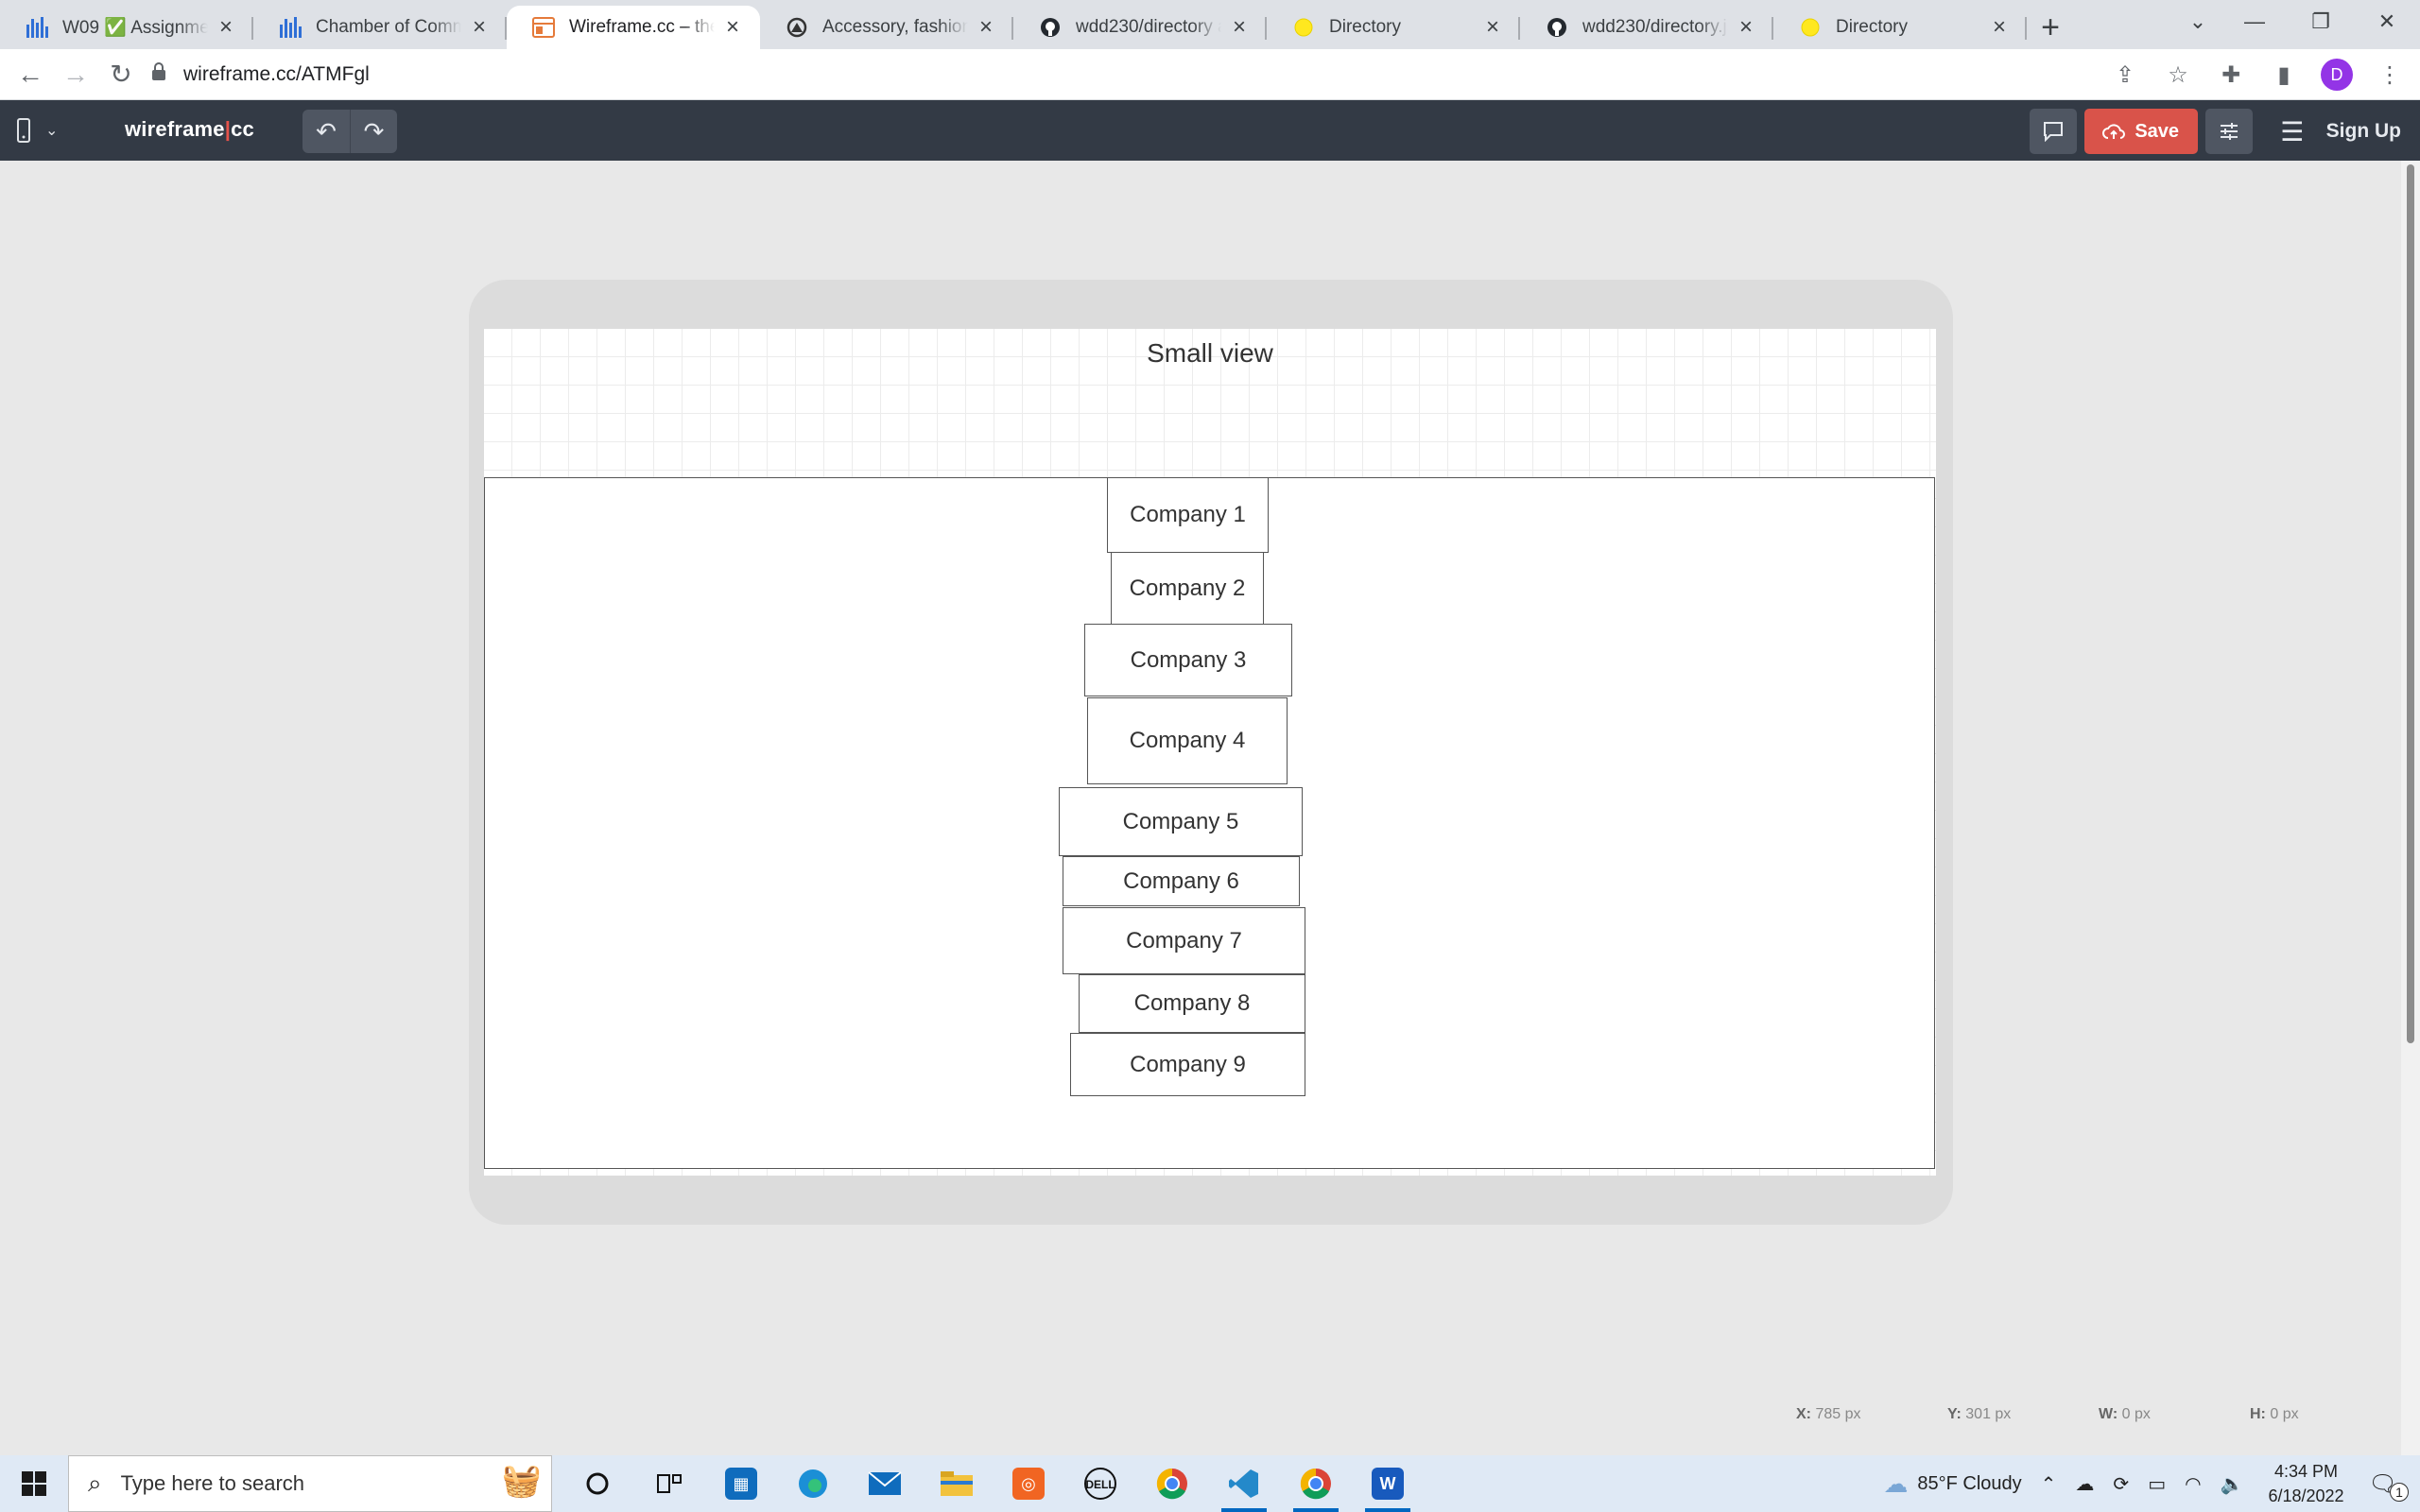 This screenshot has width=2420, height=1512. Describe the element at coordinates (2228, 131) in the screenshot. I see `settings-button` at that location.